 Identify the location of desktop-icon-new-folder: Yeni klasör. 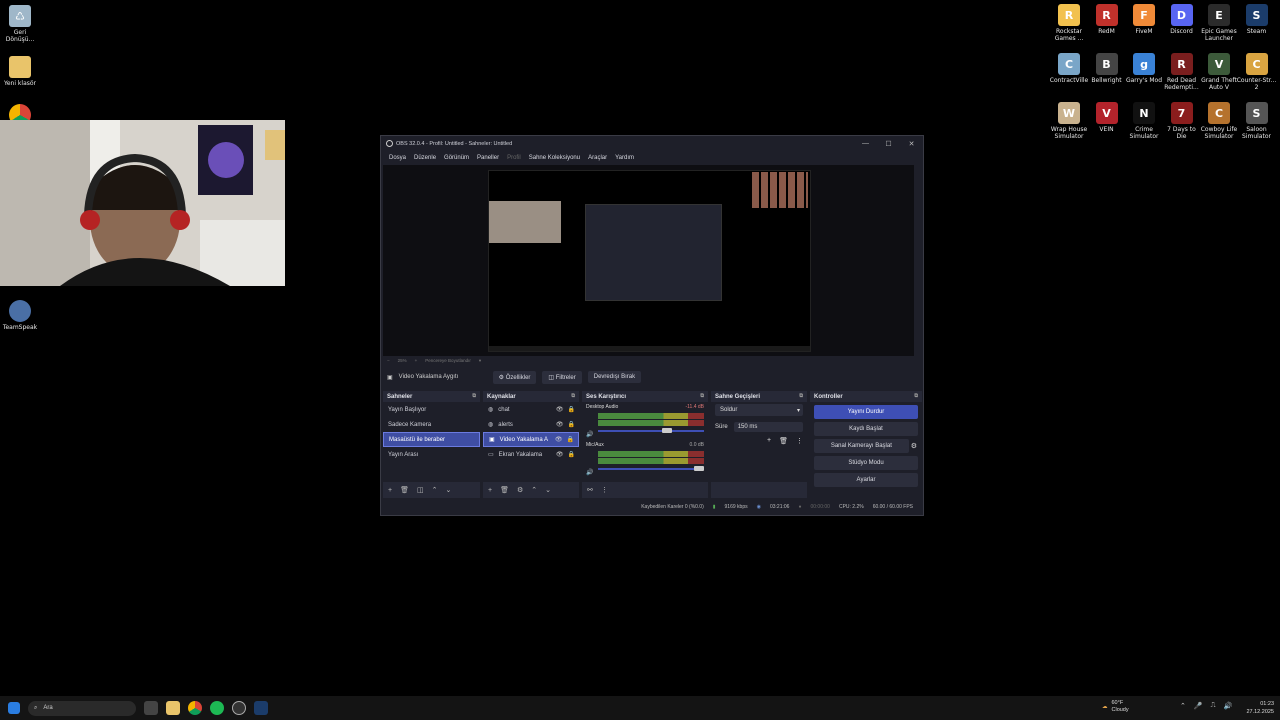
(20, 71).